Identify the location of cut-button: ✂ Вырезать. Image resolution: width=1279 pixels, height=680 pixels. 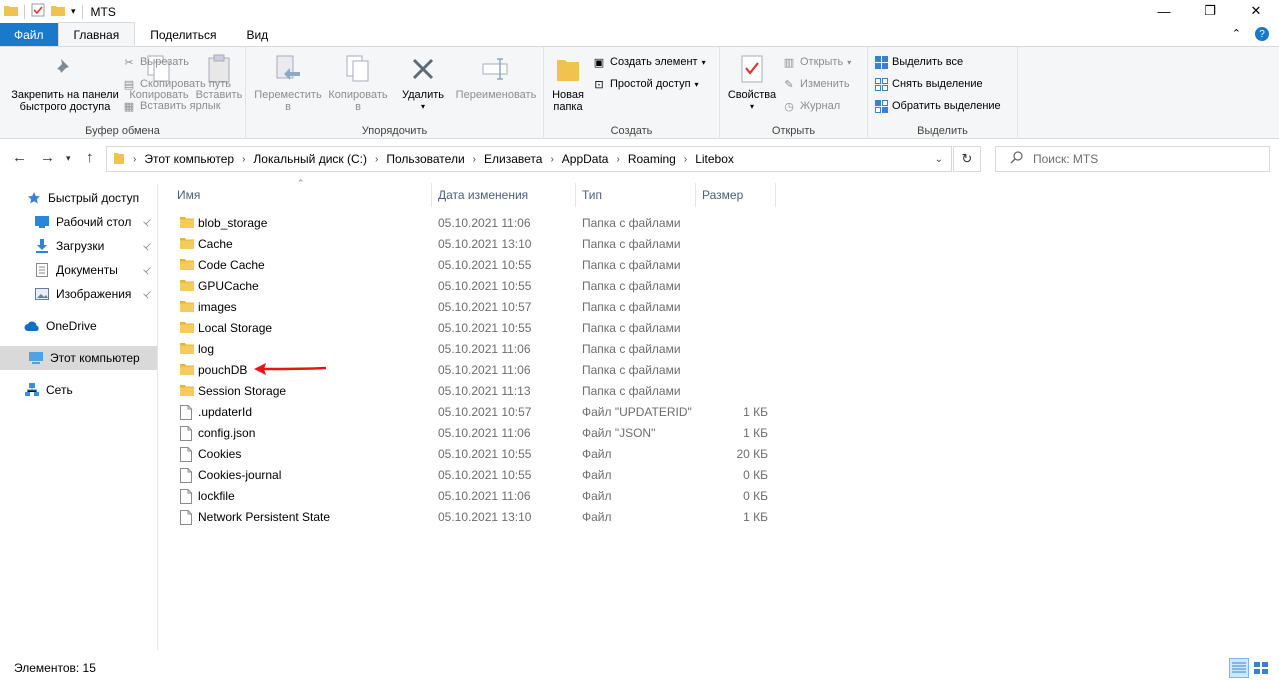
(155, 62).